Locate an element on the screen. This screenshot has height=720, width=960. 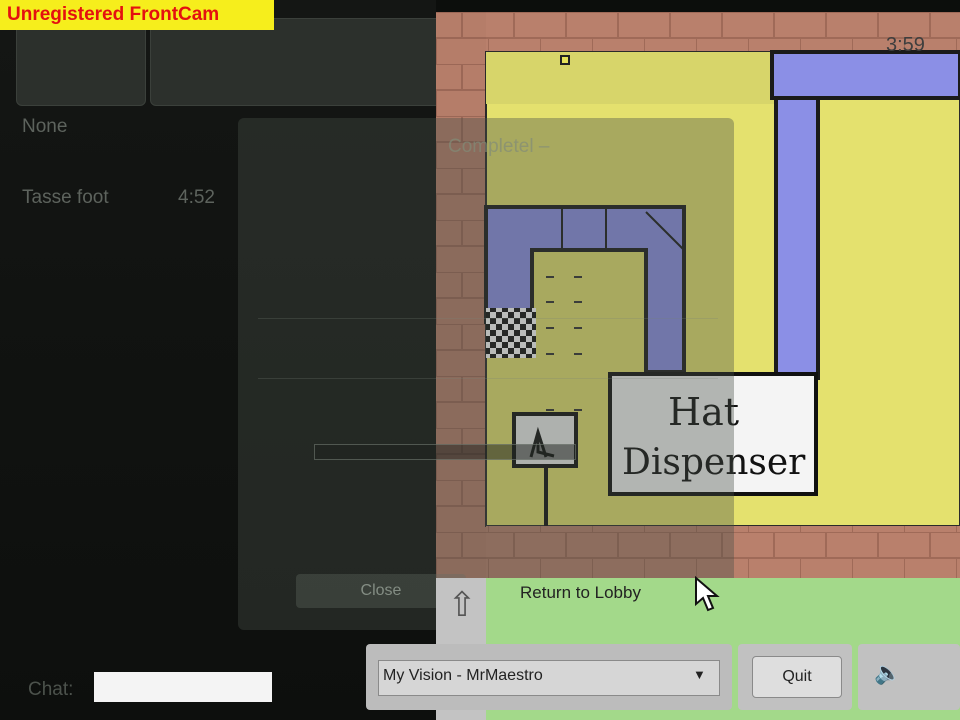
game-timer: 3:59 is located at coordinates (905, 45).